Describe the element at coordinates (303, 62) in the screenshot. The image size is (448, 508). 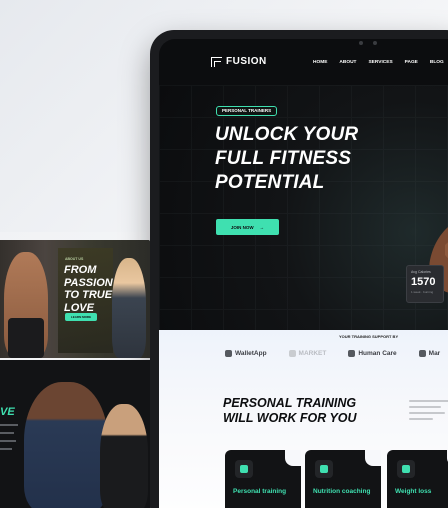
I see `top-navigation: FUSION HOME ABOUT SERVICES PAGE BLOG CO` at that location.